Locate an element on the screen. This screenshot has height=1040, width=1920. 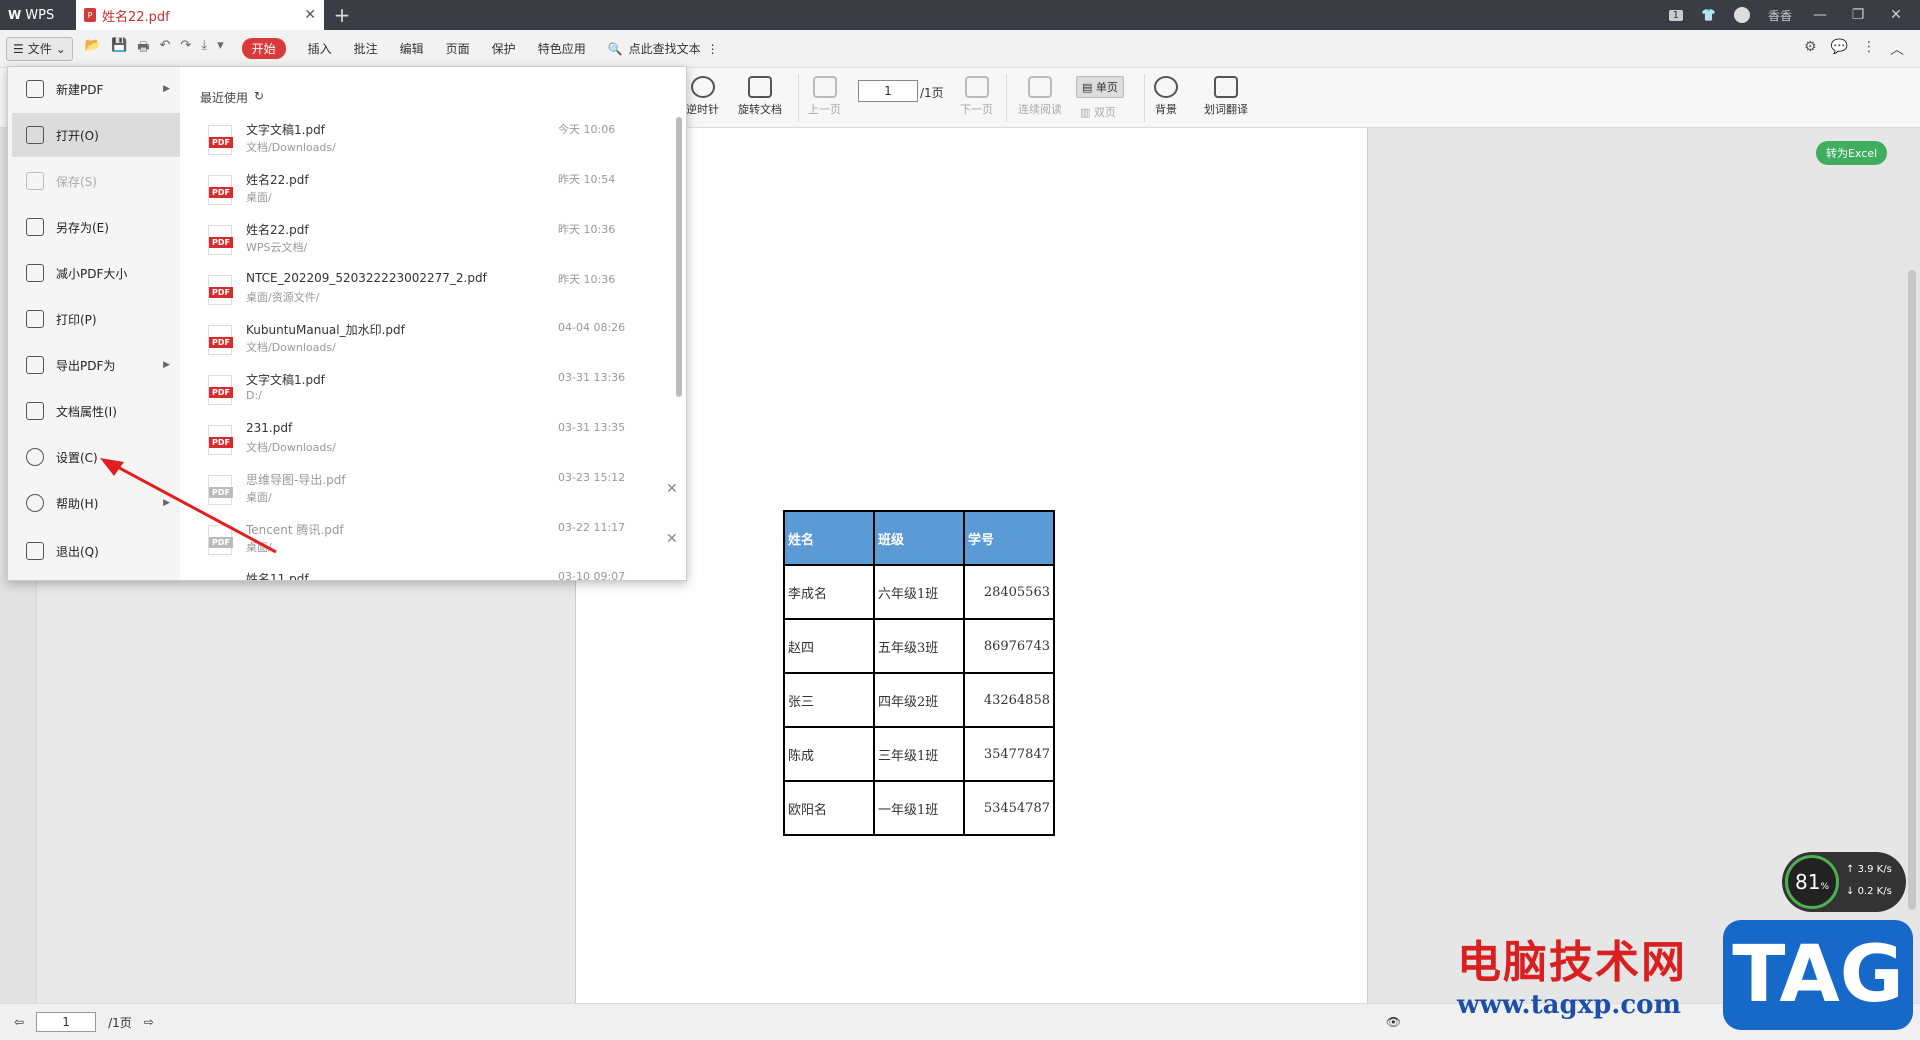
save-item: 保存(S) is located at coordinates (96, 181).